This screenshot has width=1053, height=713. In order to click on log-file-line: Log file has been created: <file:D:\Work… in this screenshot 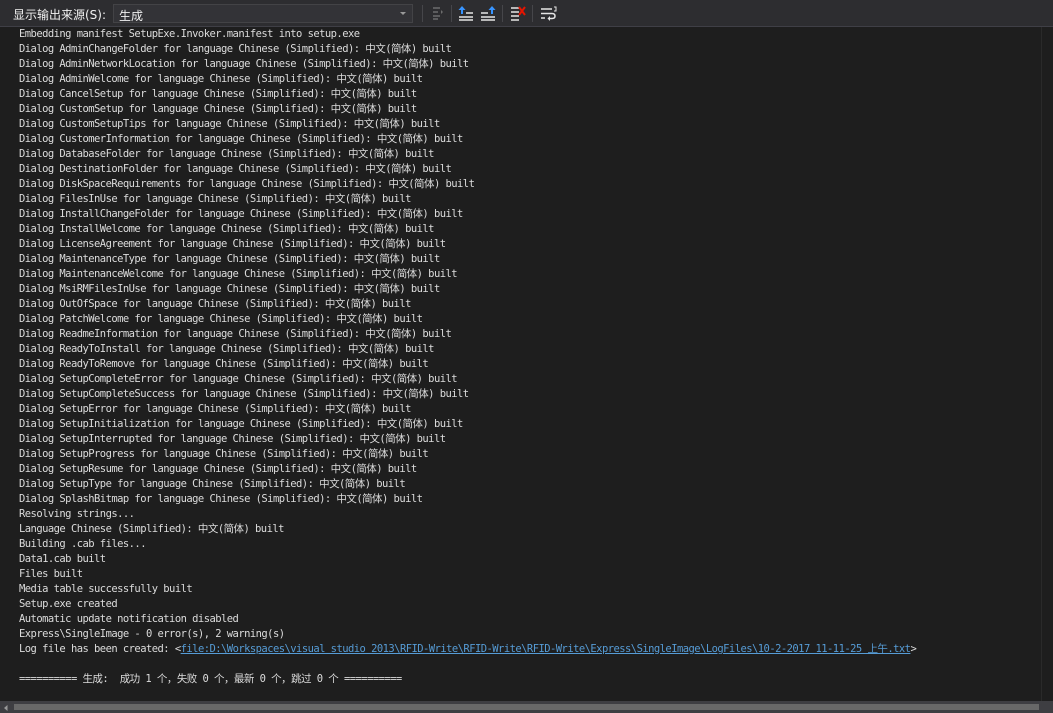, I will do `click(530, 649)`.